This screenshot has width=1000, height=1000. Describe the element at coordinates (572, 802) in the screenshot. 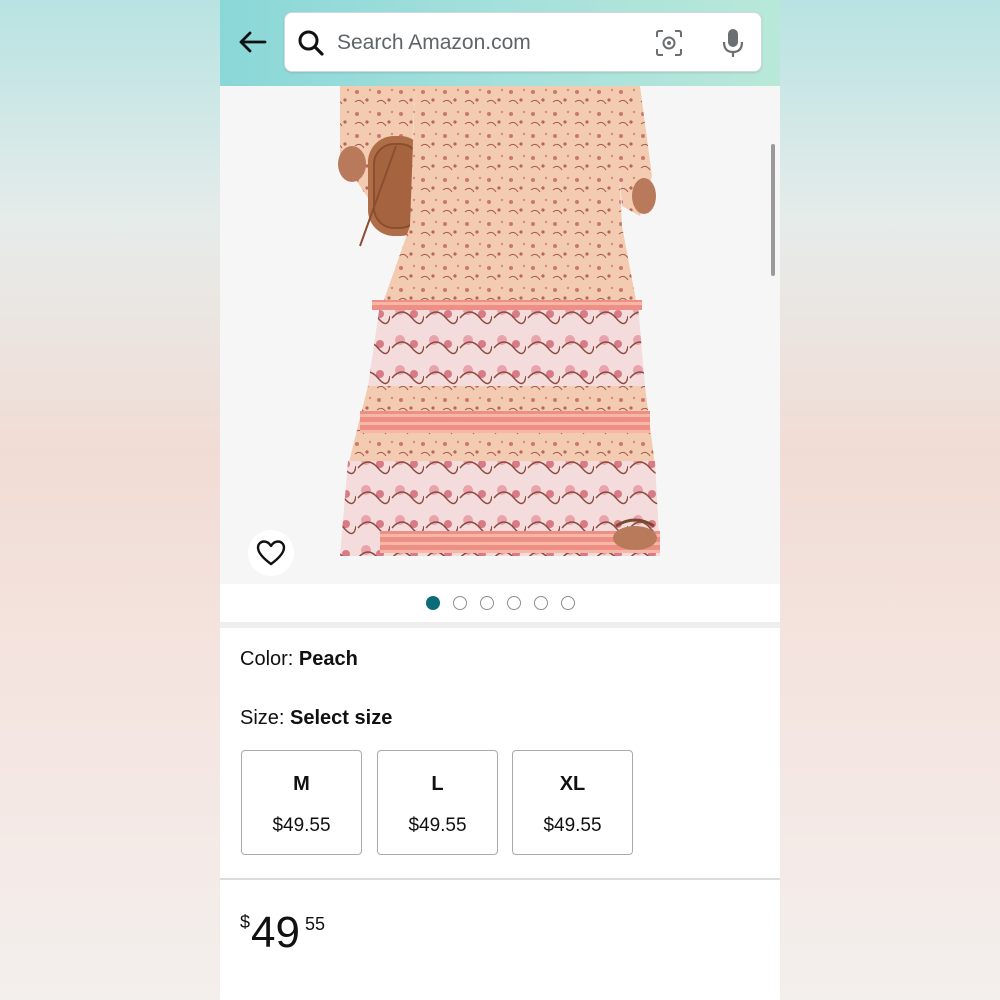

I see `size-option-xl: XL $49.55` at that location.